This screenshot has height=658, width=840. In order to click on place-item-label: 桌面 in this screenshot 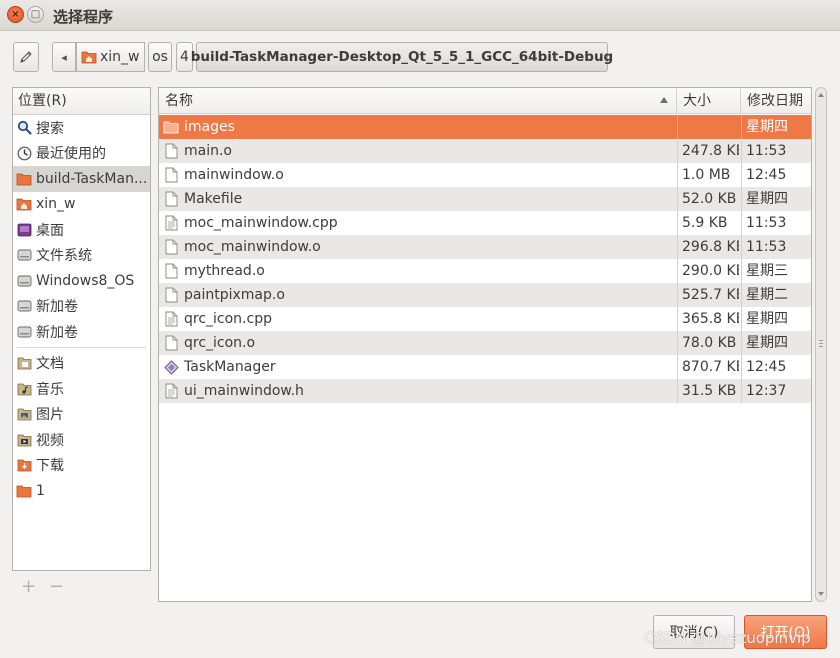, I will do `click(50, 230)`.